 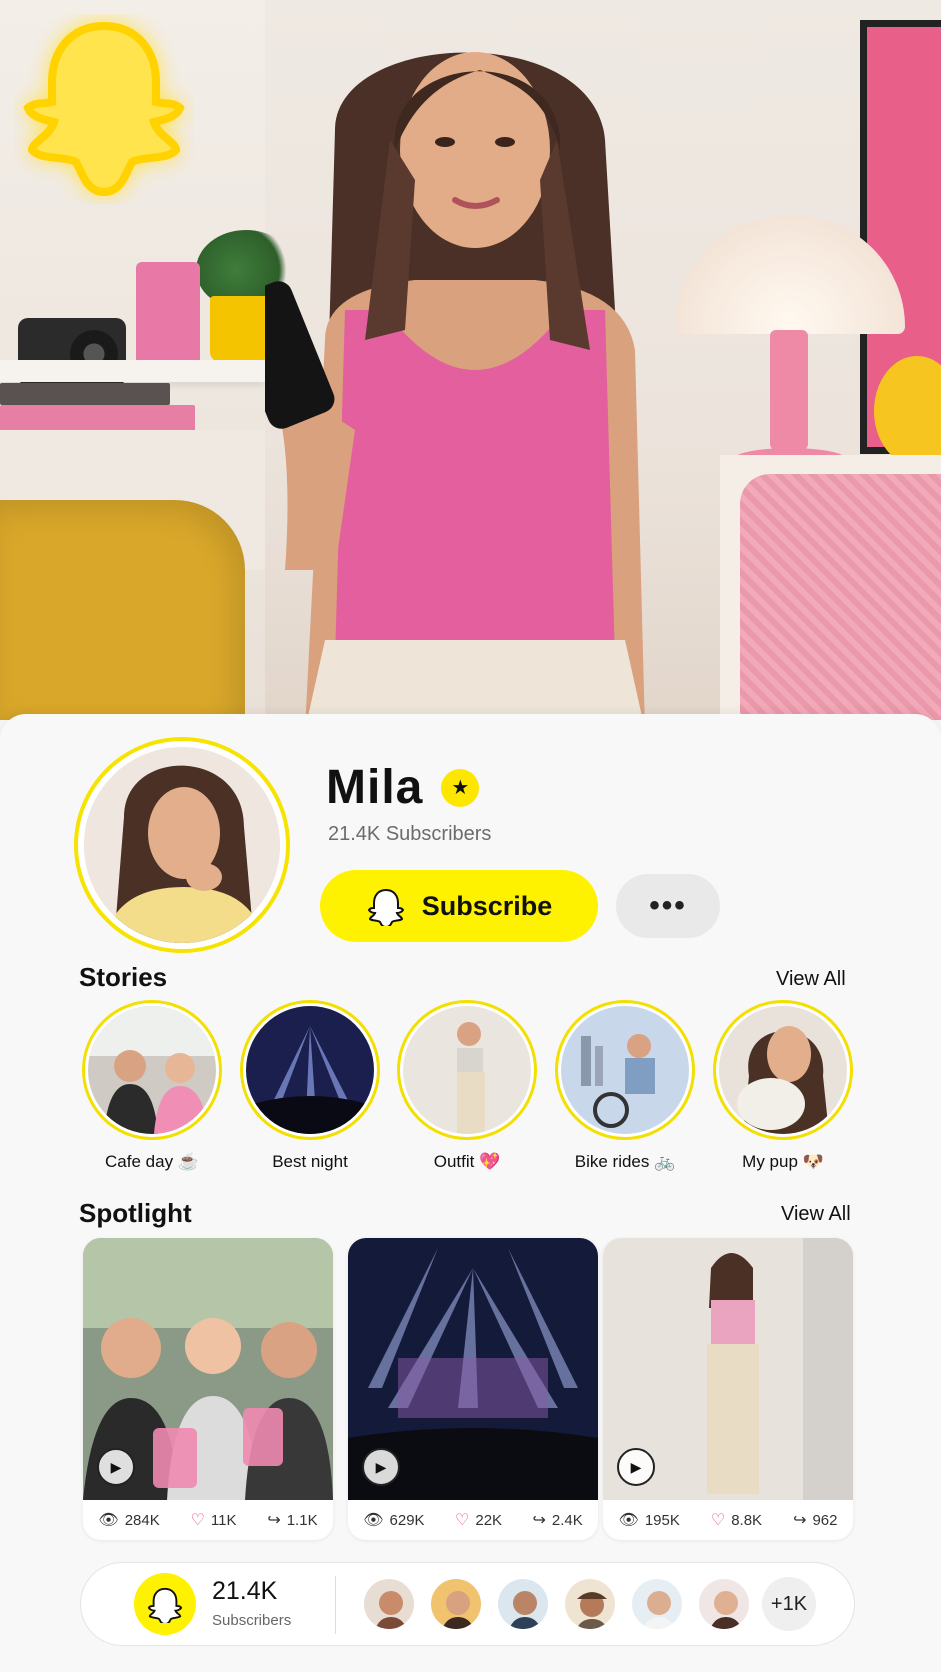 I want to click on story-label: Best night, so click(x=310, y=1161).